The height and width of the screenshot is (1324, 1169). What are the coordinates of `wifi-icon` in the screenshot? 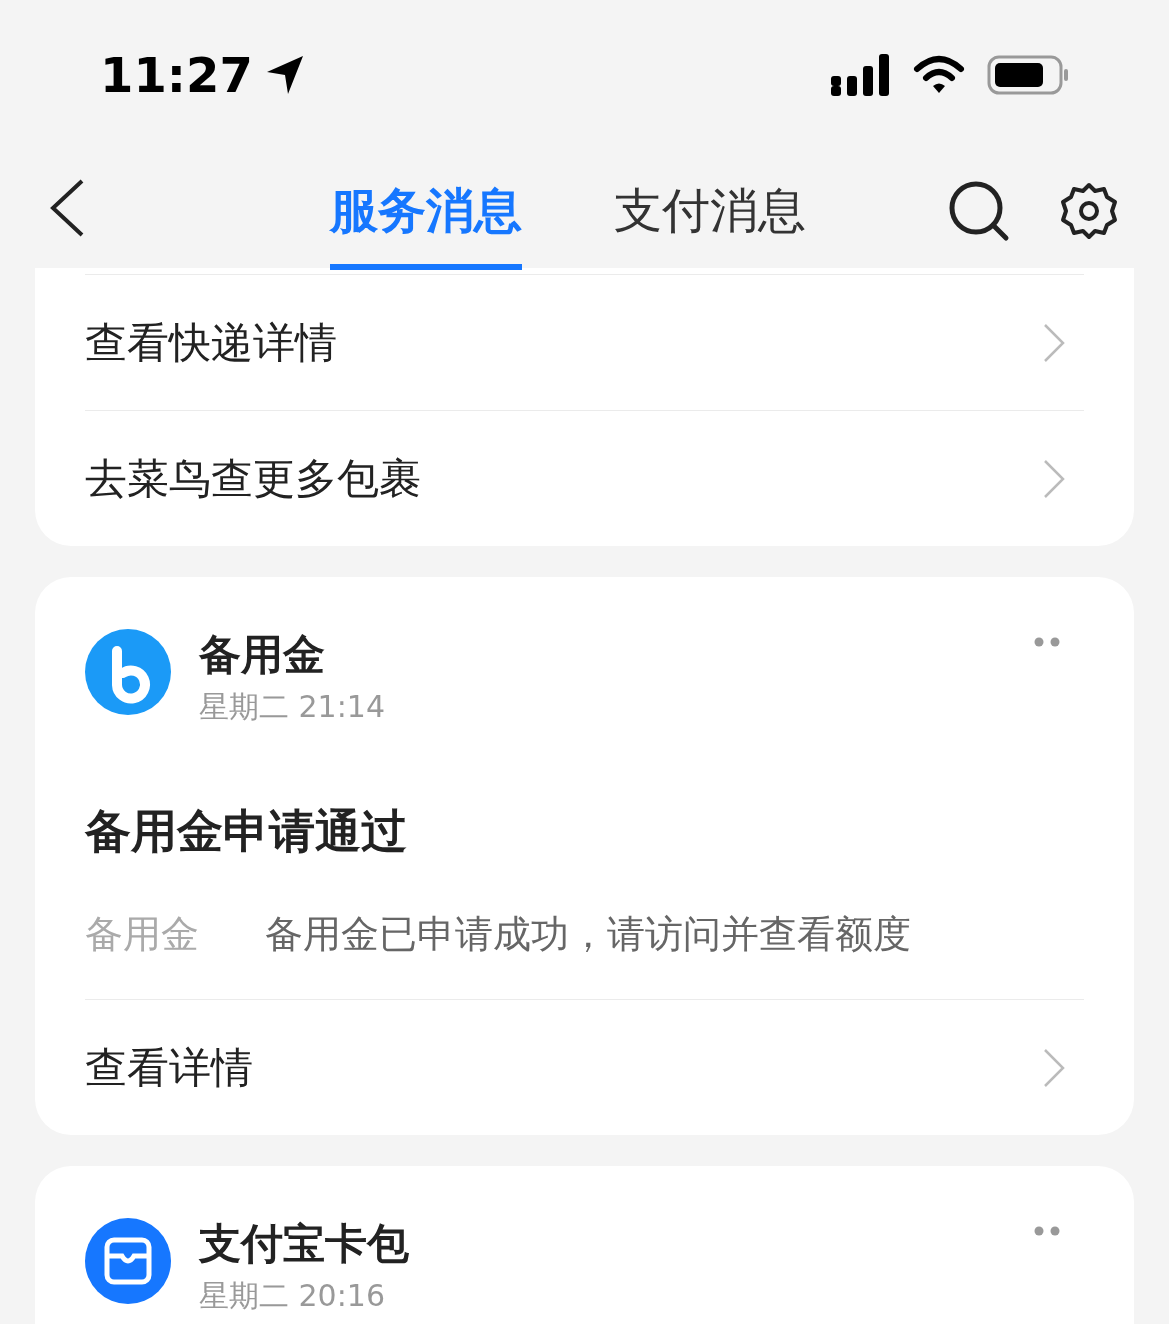 It's located at (939, 75).